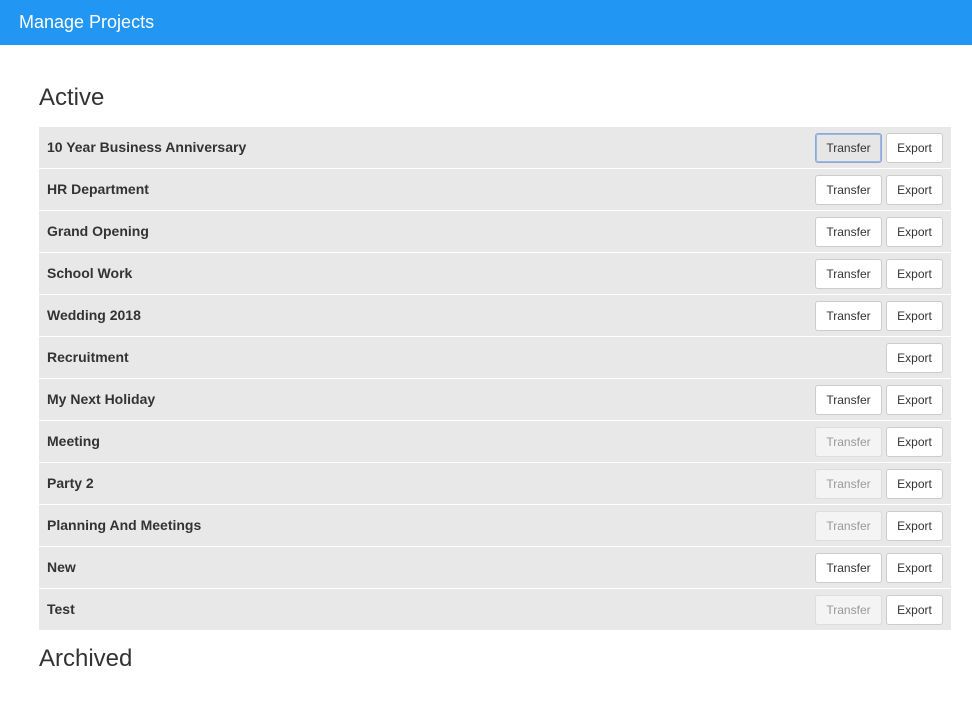 The image size is (972, 709). I want to click on project-name: New, so click(61, 567).